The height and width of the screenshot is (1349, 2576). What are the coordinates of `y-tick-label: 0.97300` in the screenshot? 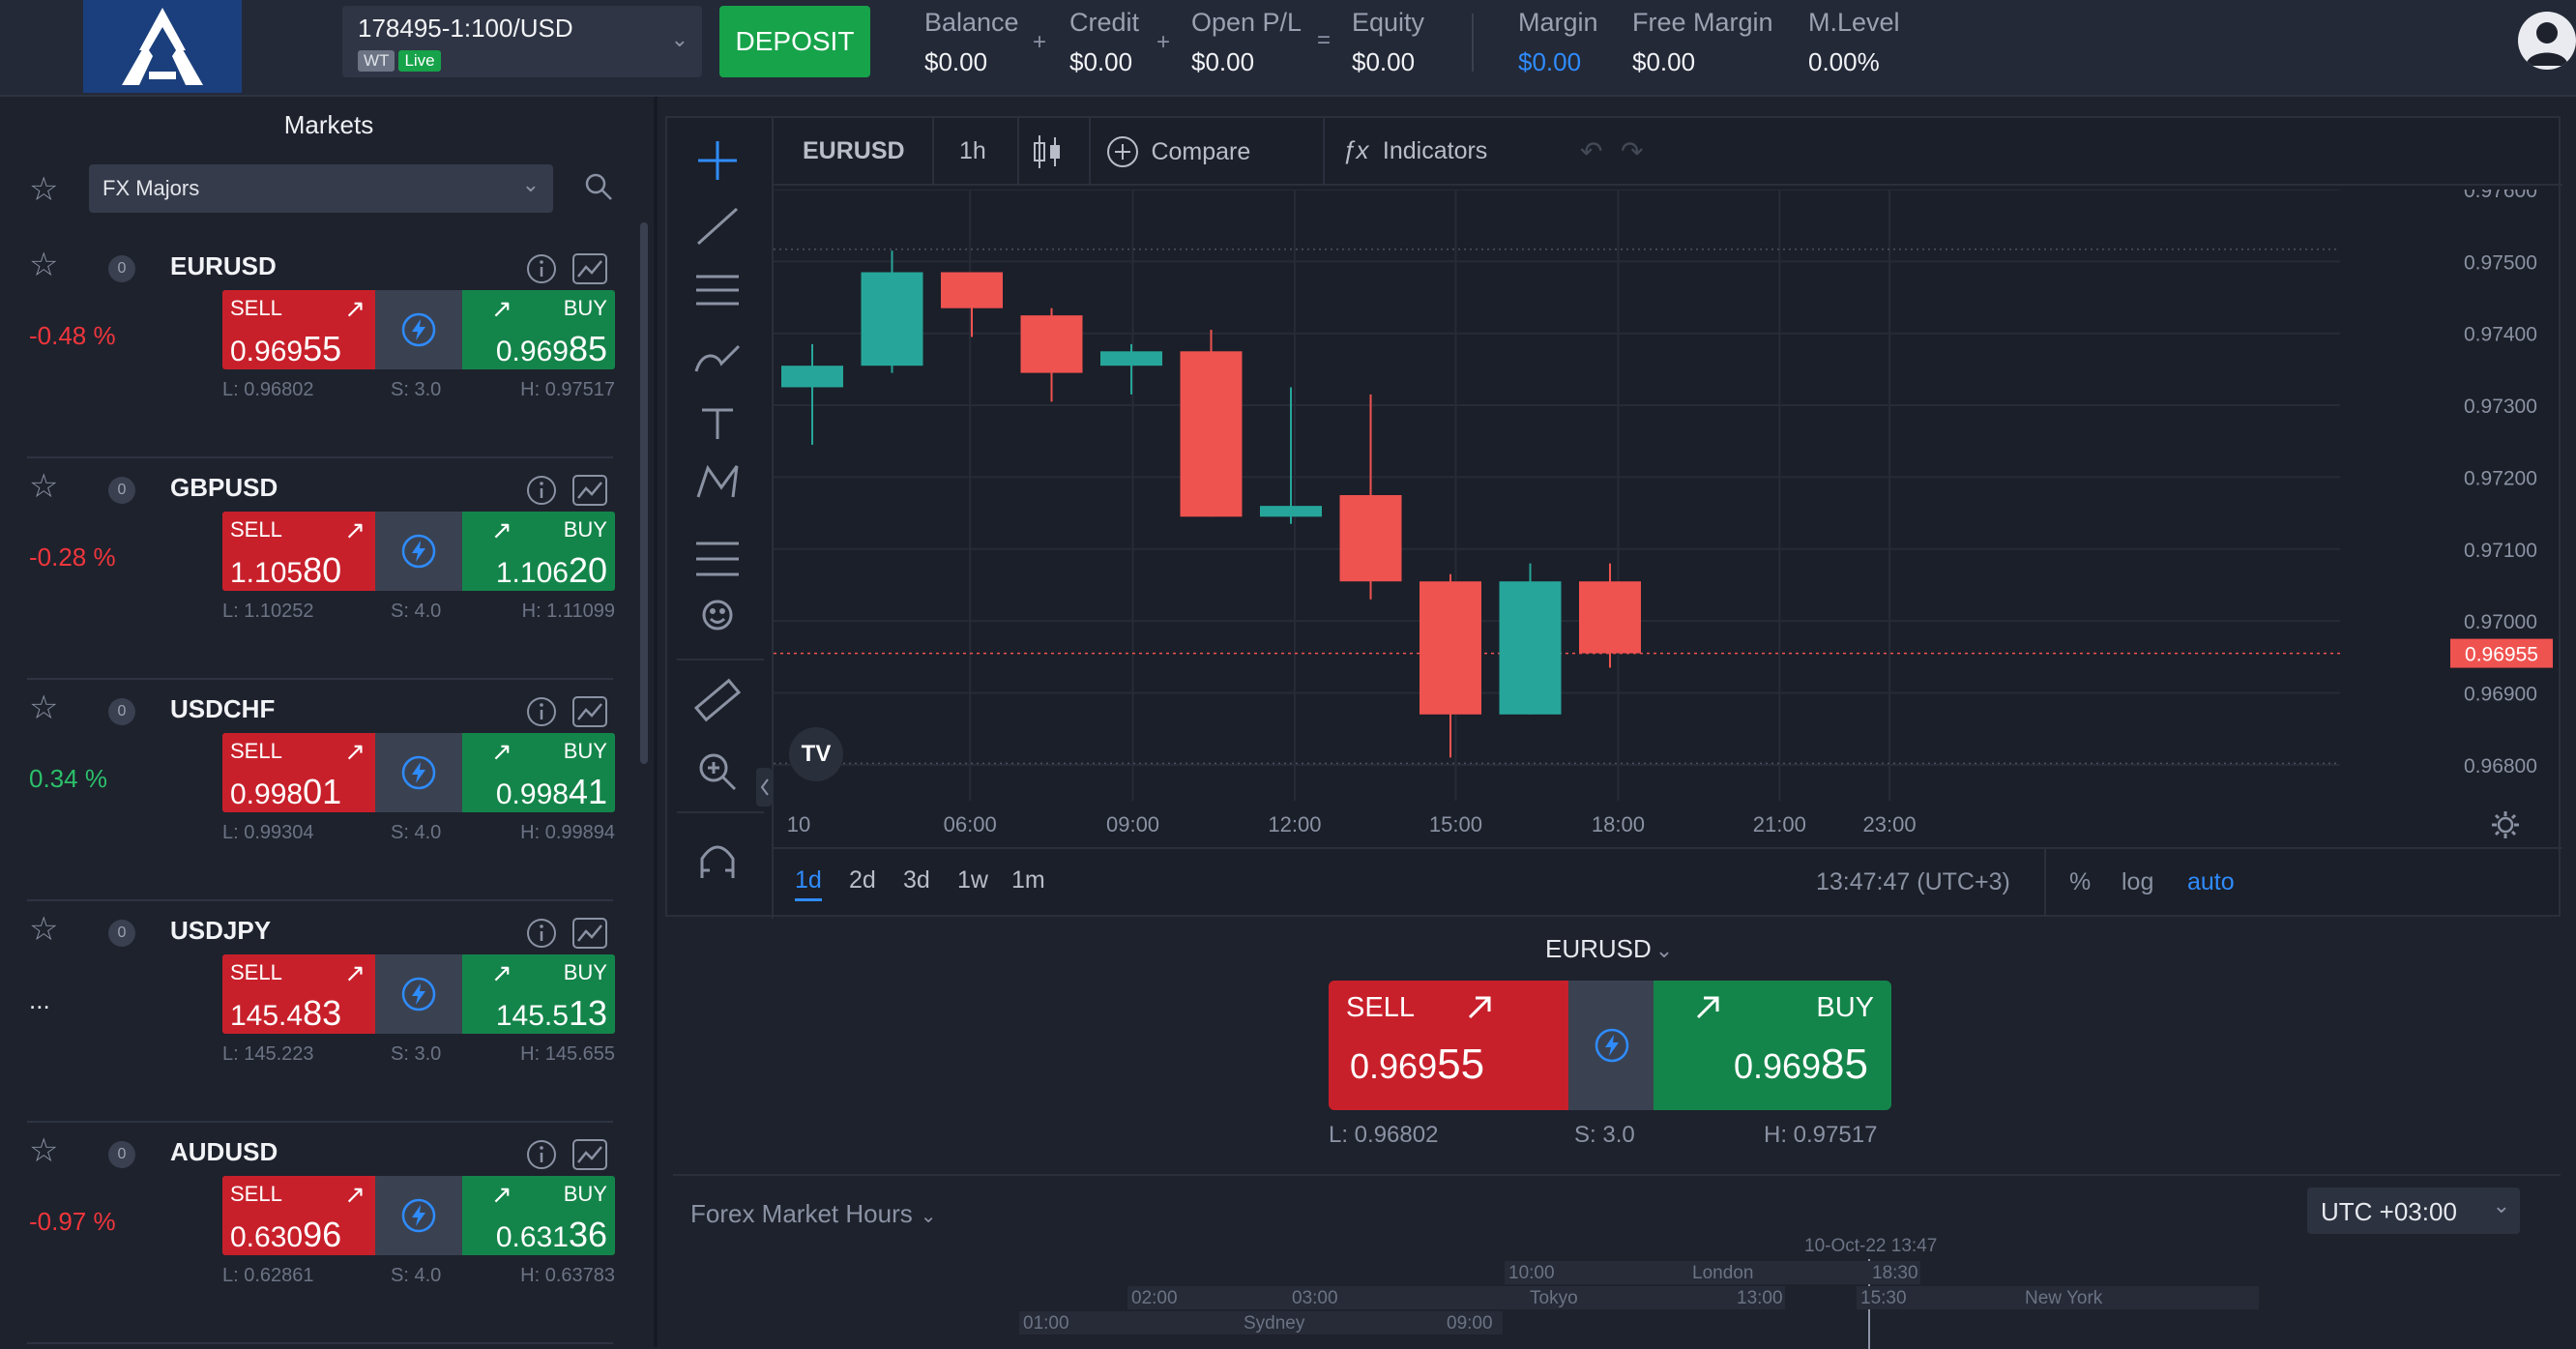 It's located at (2500, 407).